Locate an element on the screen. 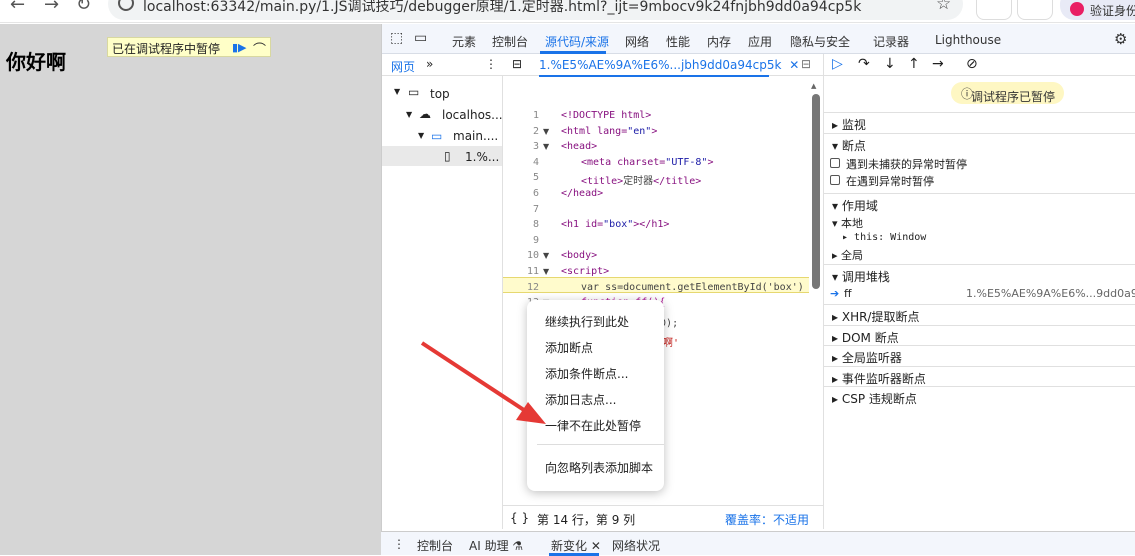  code-line: <script> is located at coordinates (585, 271).